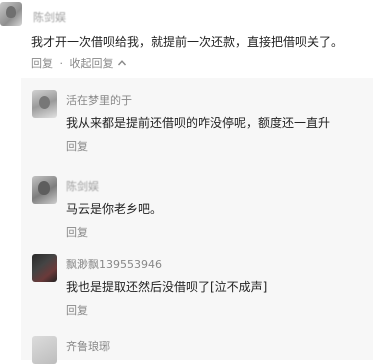 The image size is (373, 364). I want to click on reply-username: 活在梦里的于, so click(99, 100).